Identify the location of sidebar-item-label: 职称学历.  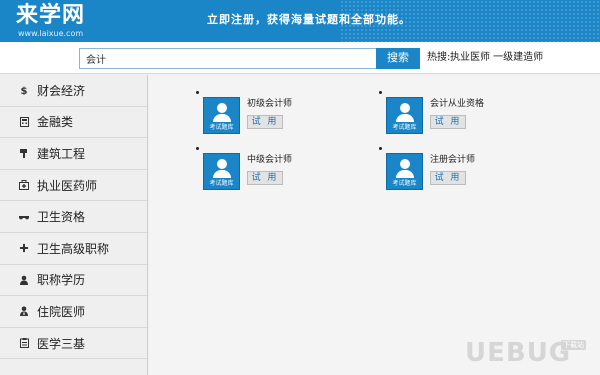
(61, 280).